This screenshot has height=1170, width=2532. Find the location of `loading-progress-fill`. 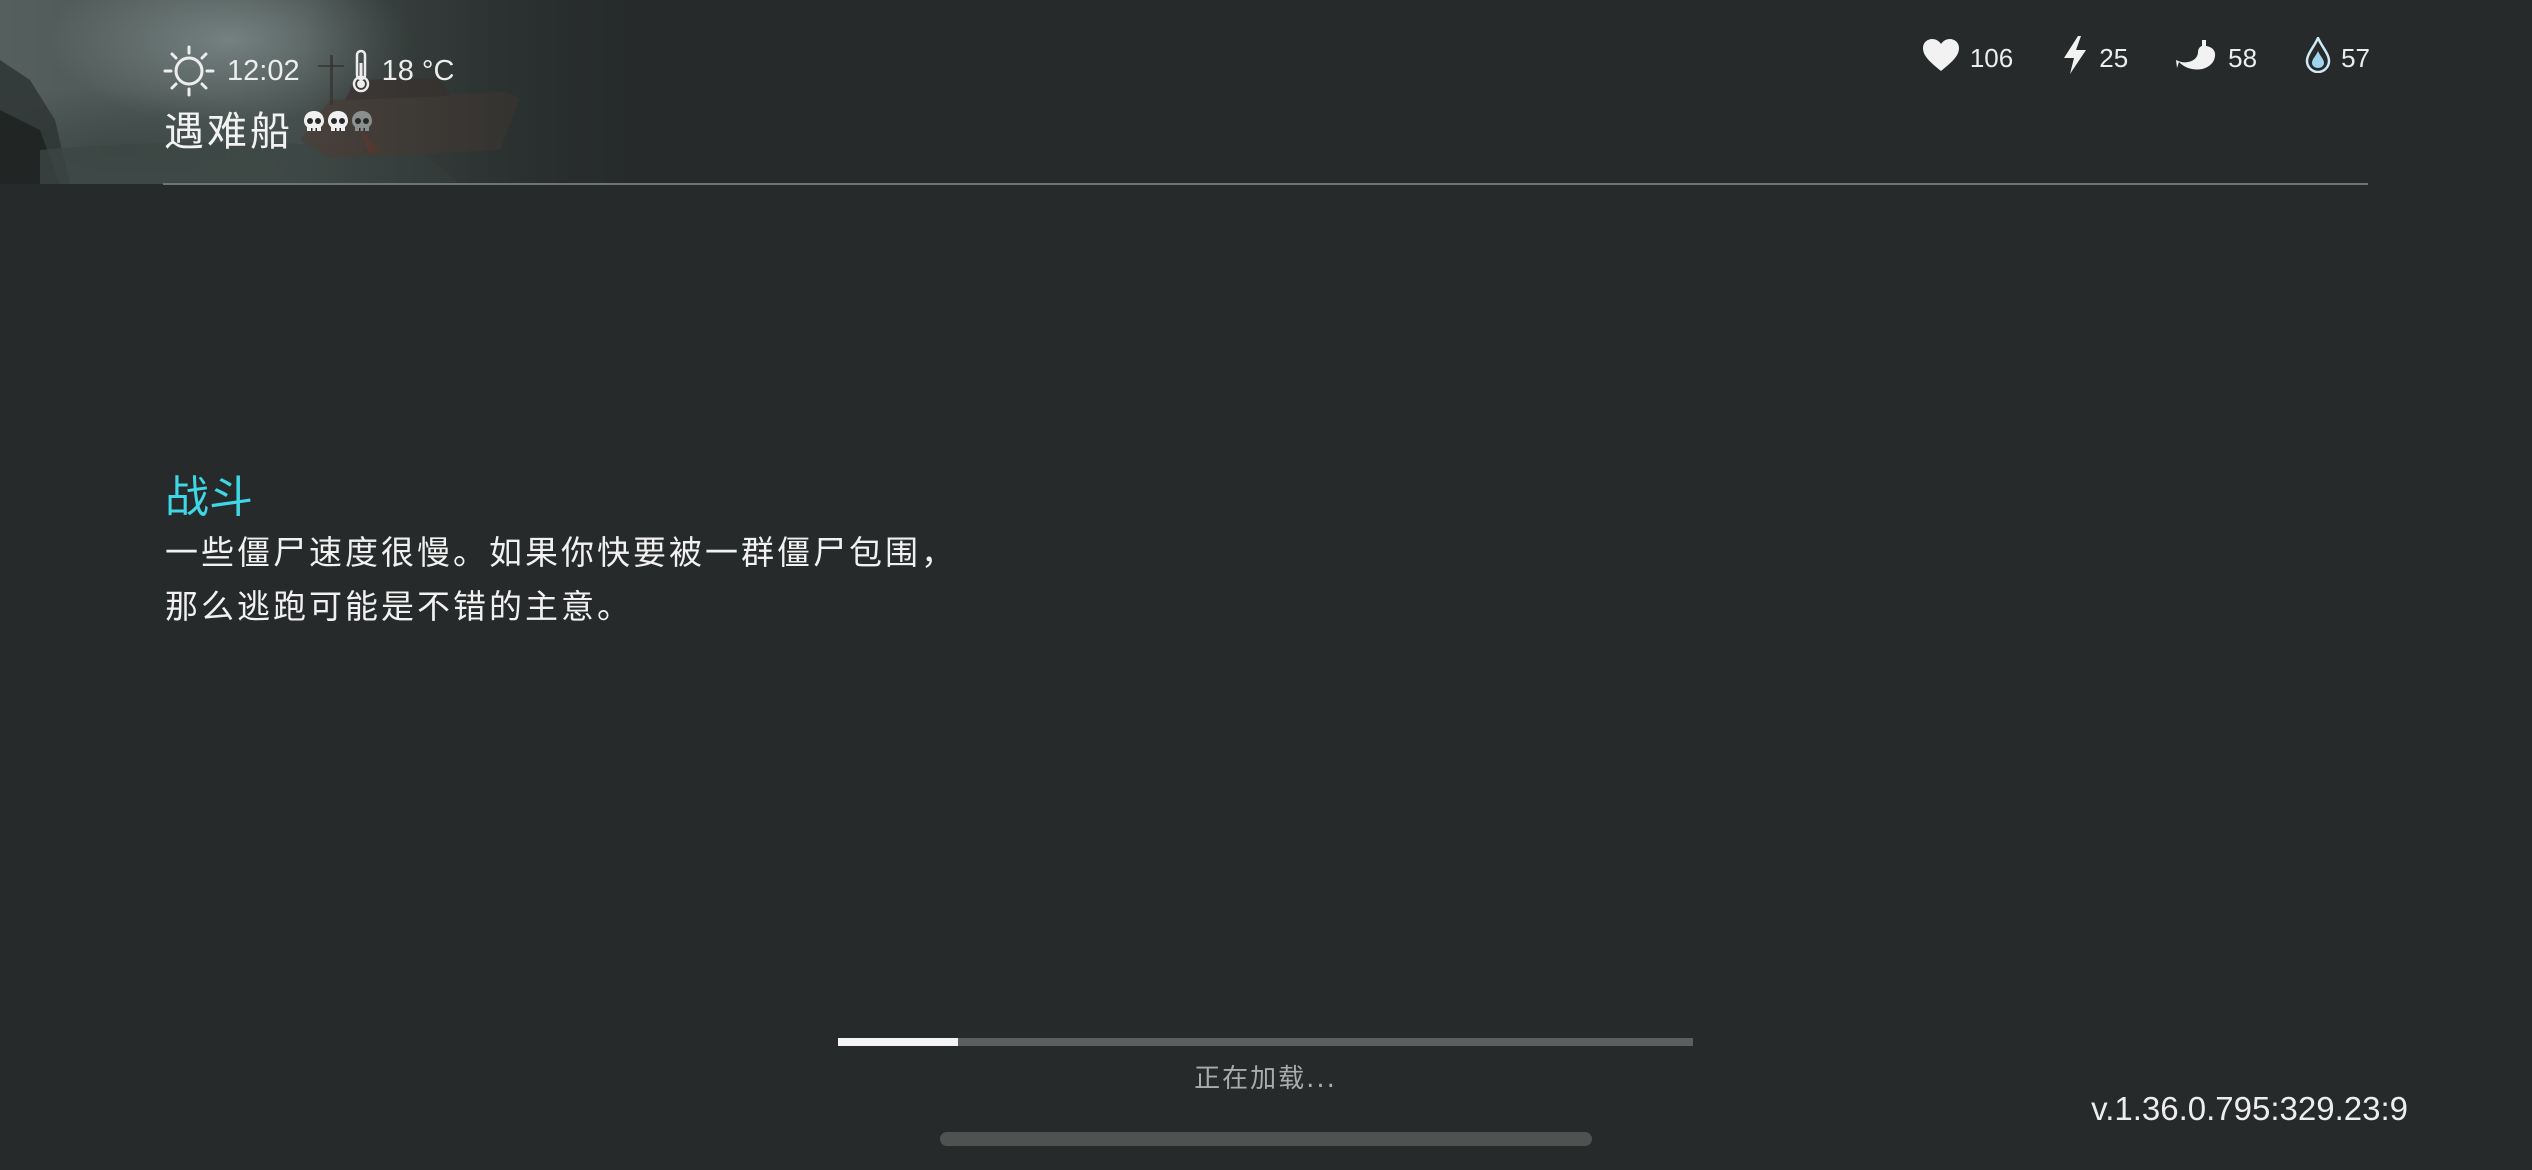

loading-progress-fill is located at coordinates (898, 1042).